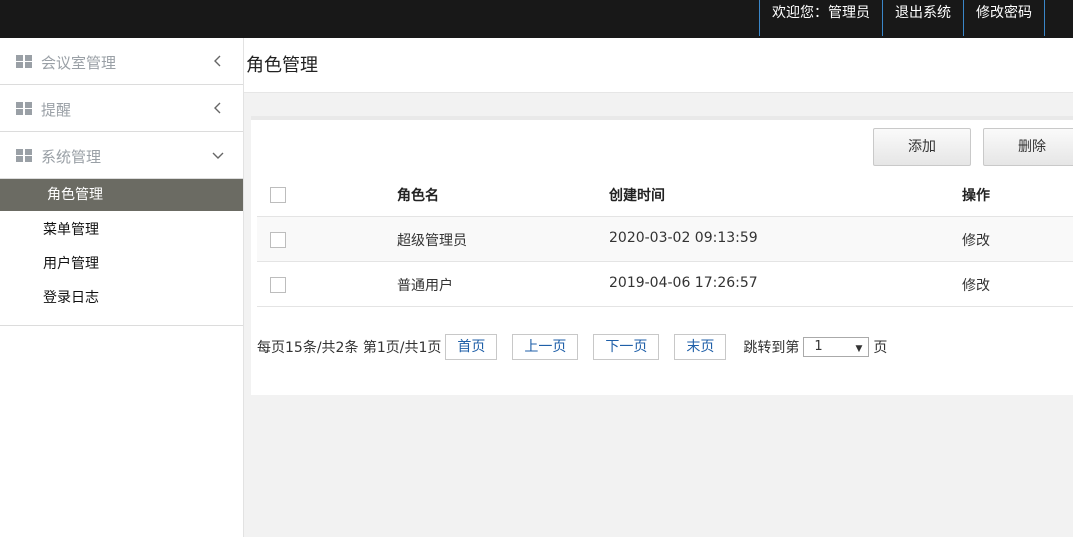 The image size is (1073, 537). What do you see at coordinates (121, 108) in the screenshot?
I see `sidebar-group-reminder: 提醒` at bounding box center [121, 108].